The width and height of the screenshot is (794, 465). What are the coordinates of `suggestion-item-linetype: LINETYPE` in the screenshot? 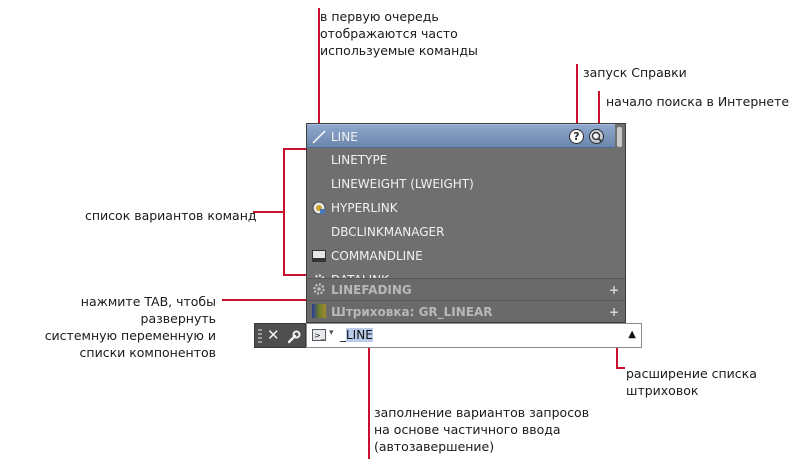 It's located at (461, 160).